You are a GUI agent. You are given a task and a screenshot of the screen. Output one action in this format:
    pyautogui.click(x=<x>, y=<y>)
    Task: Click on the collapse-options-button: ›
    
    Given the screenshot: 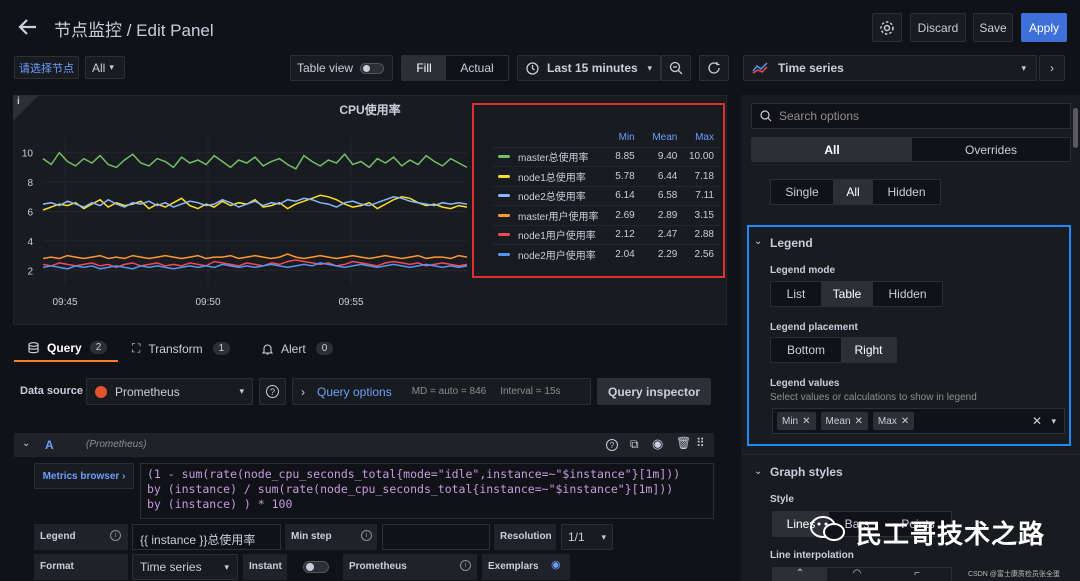 What is the action you would take?
    pyautogui.click(x=1052, y=68)
    